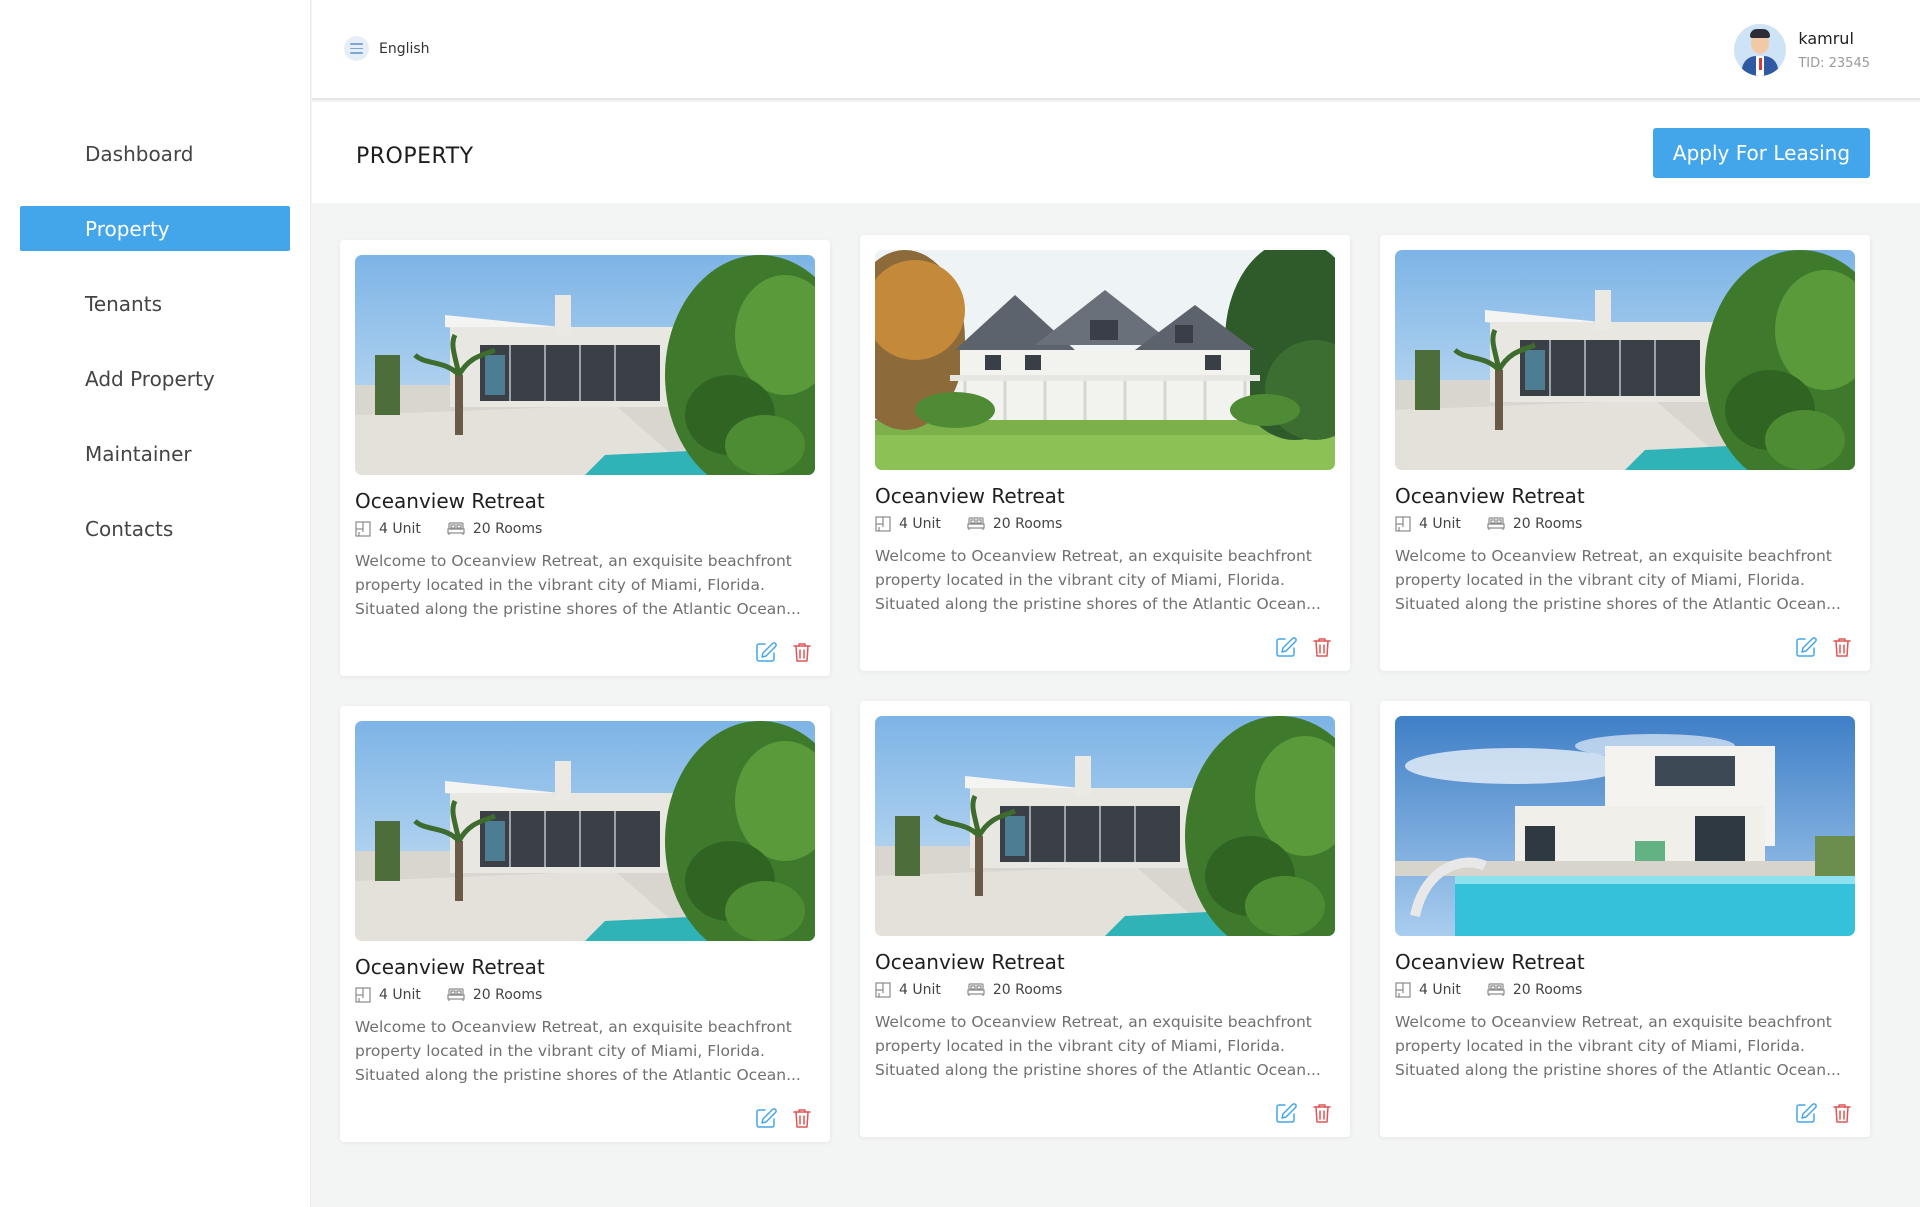 This screenshot has height=1207, width=1920. Describe the element at coordinates (155, 378) in the screenshot. I see `sidebar-item-add-property: Add Property` at that location.